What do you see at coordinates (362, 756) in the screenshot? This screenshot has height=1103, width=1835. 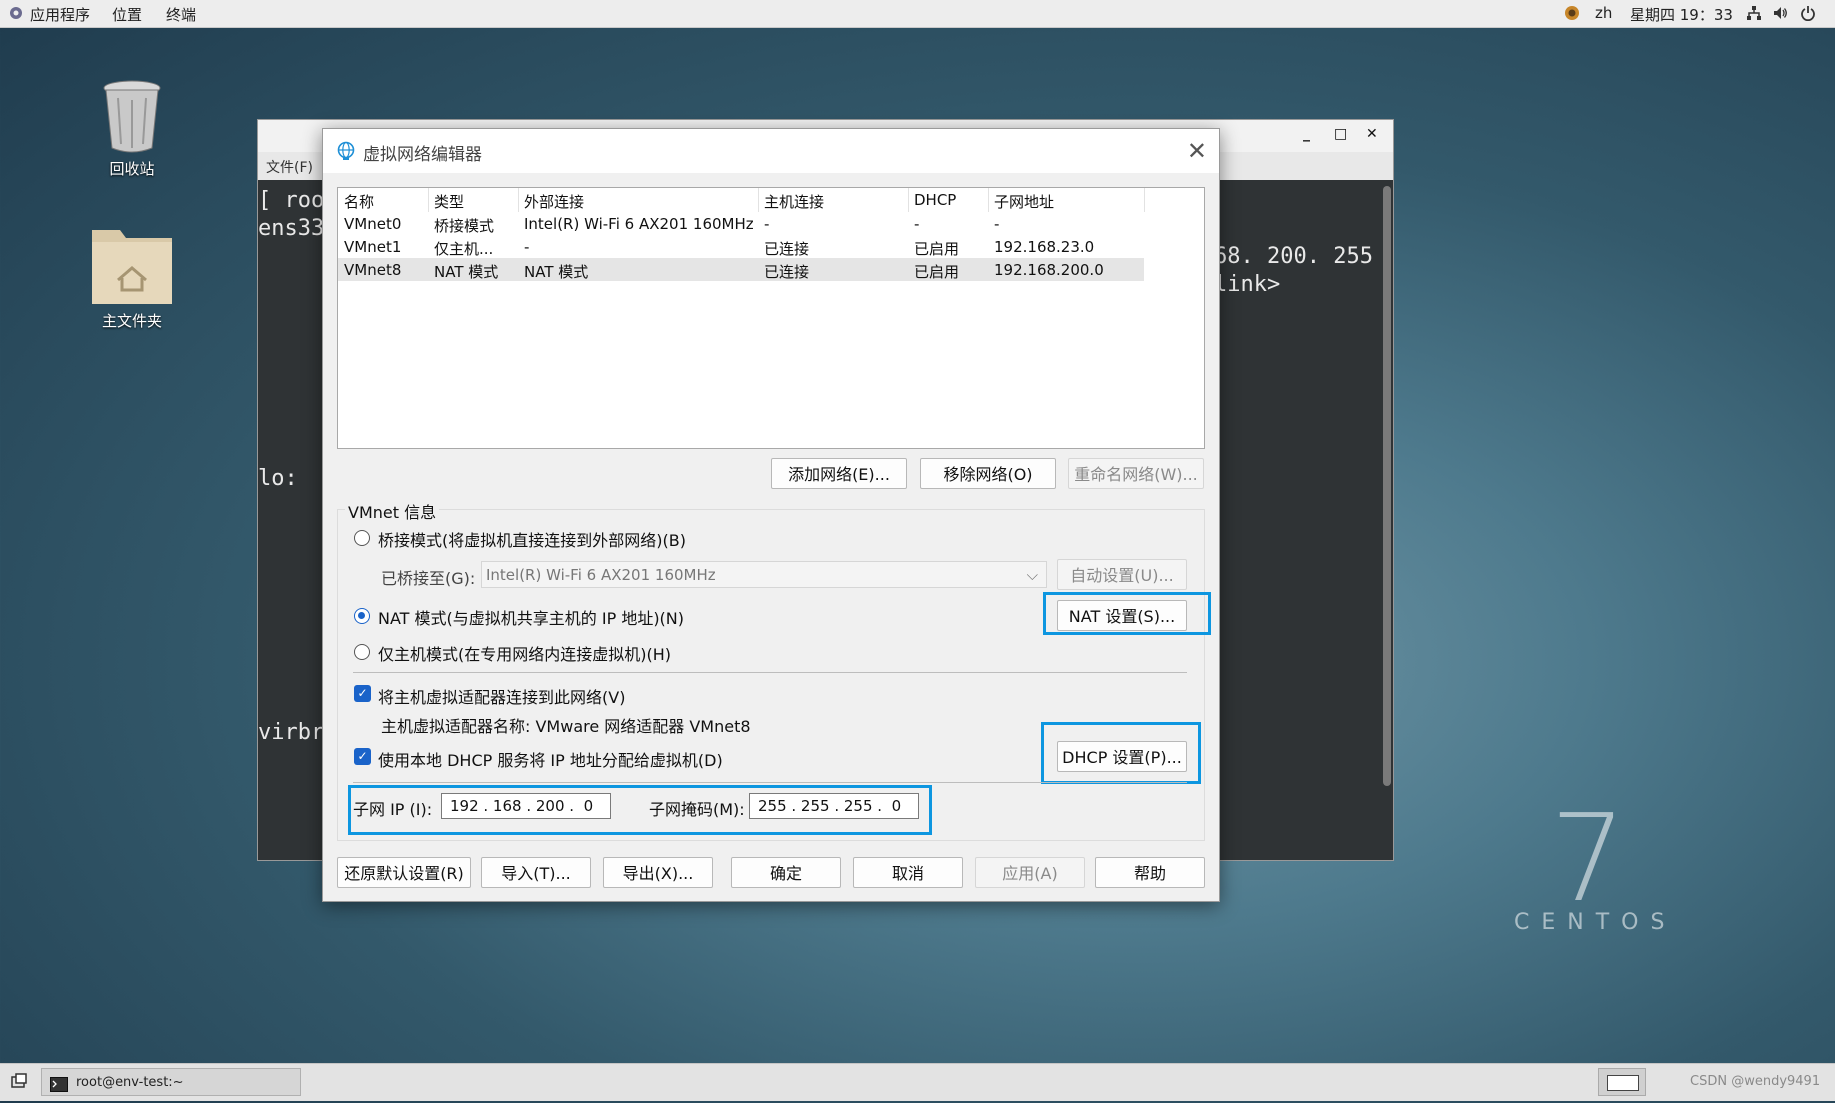 I see `checkbox-use-dhcp: ✓` at bounding box center [362, 756].